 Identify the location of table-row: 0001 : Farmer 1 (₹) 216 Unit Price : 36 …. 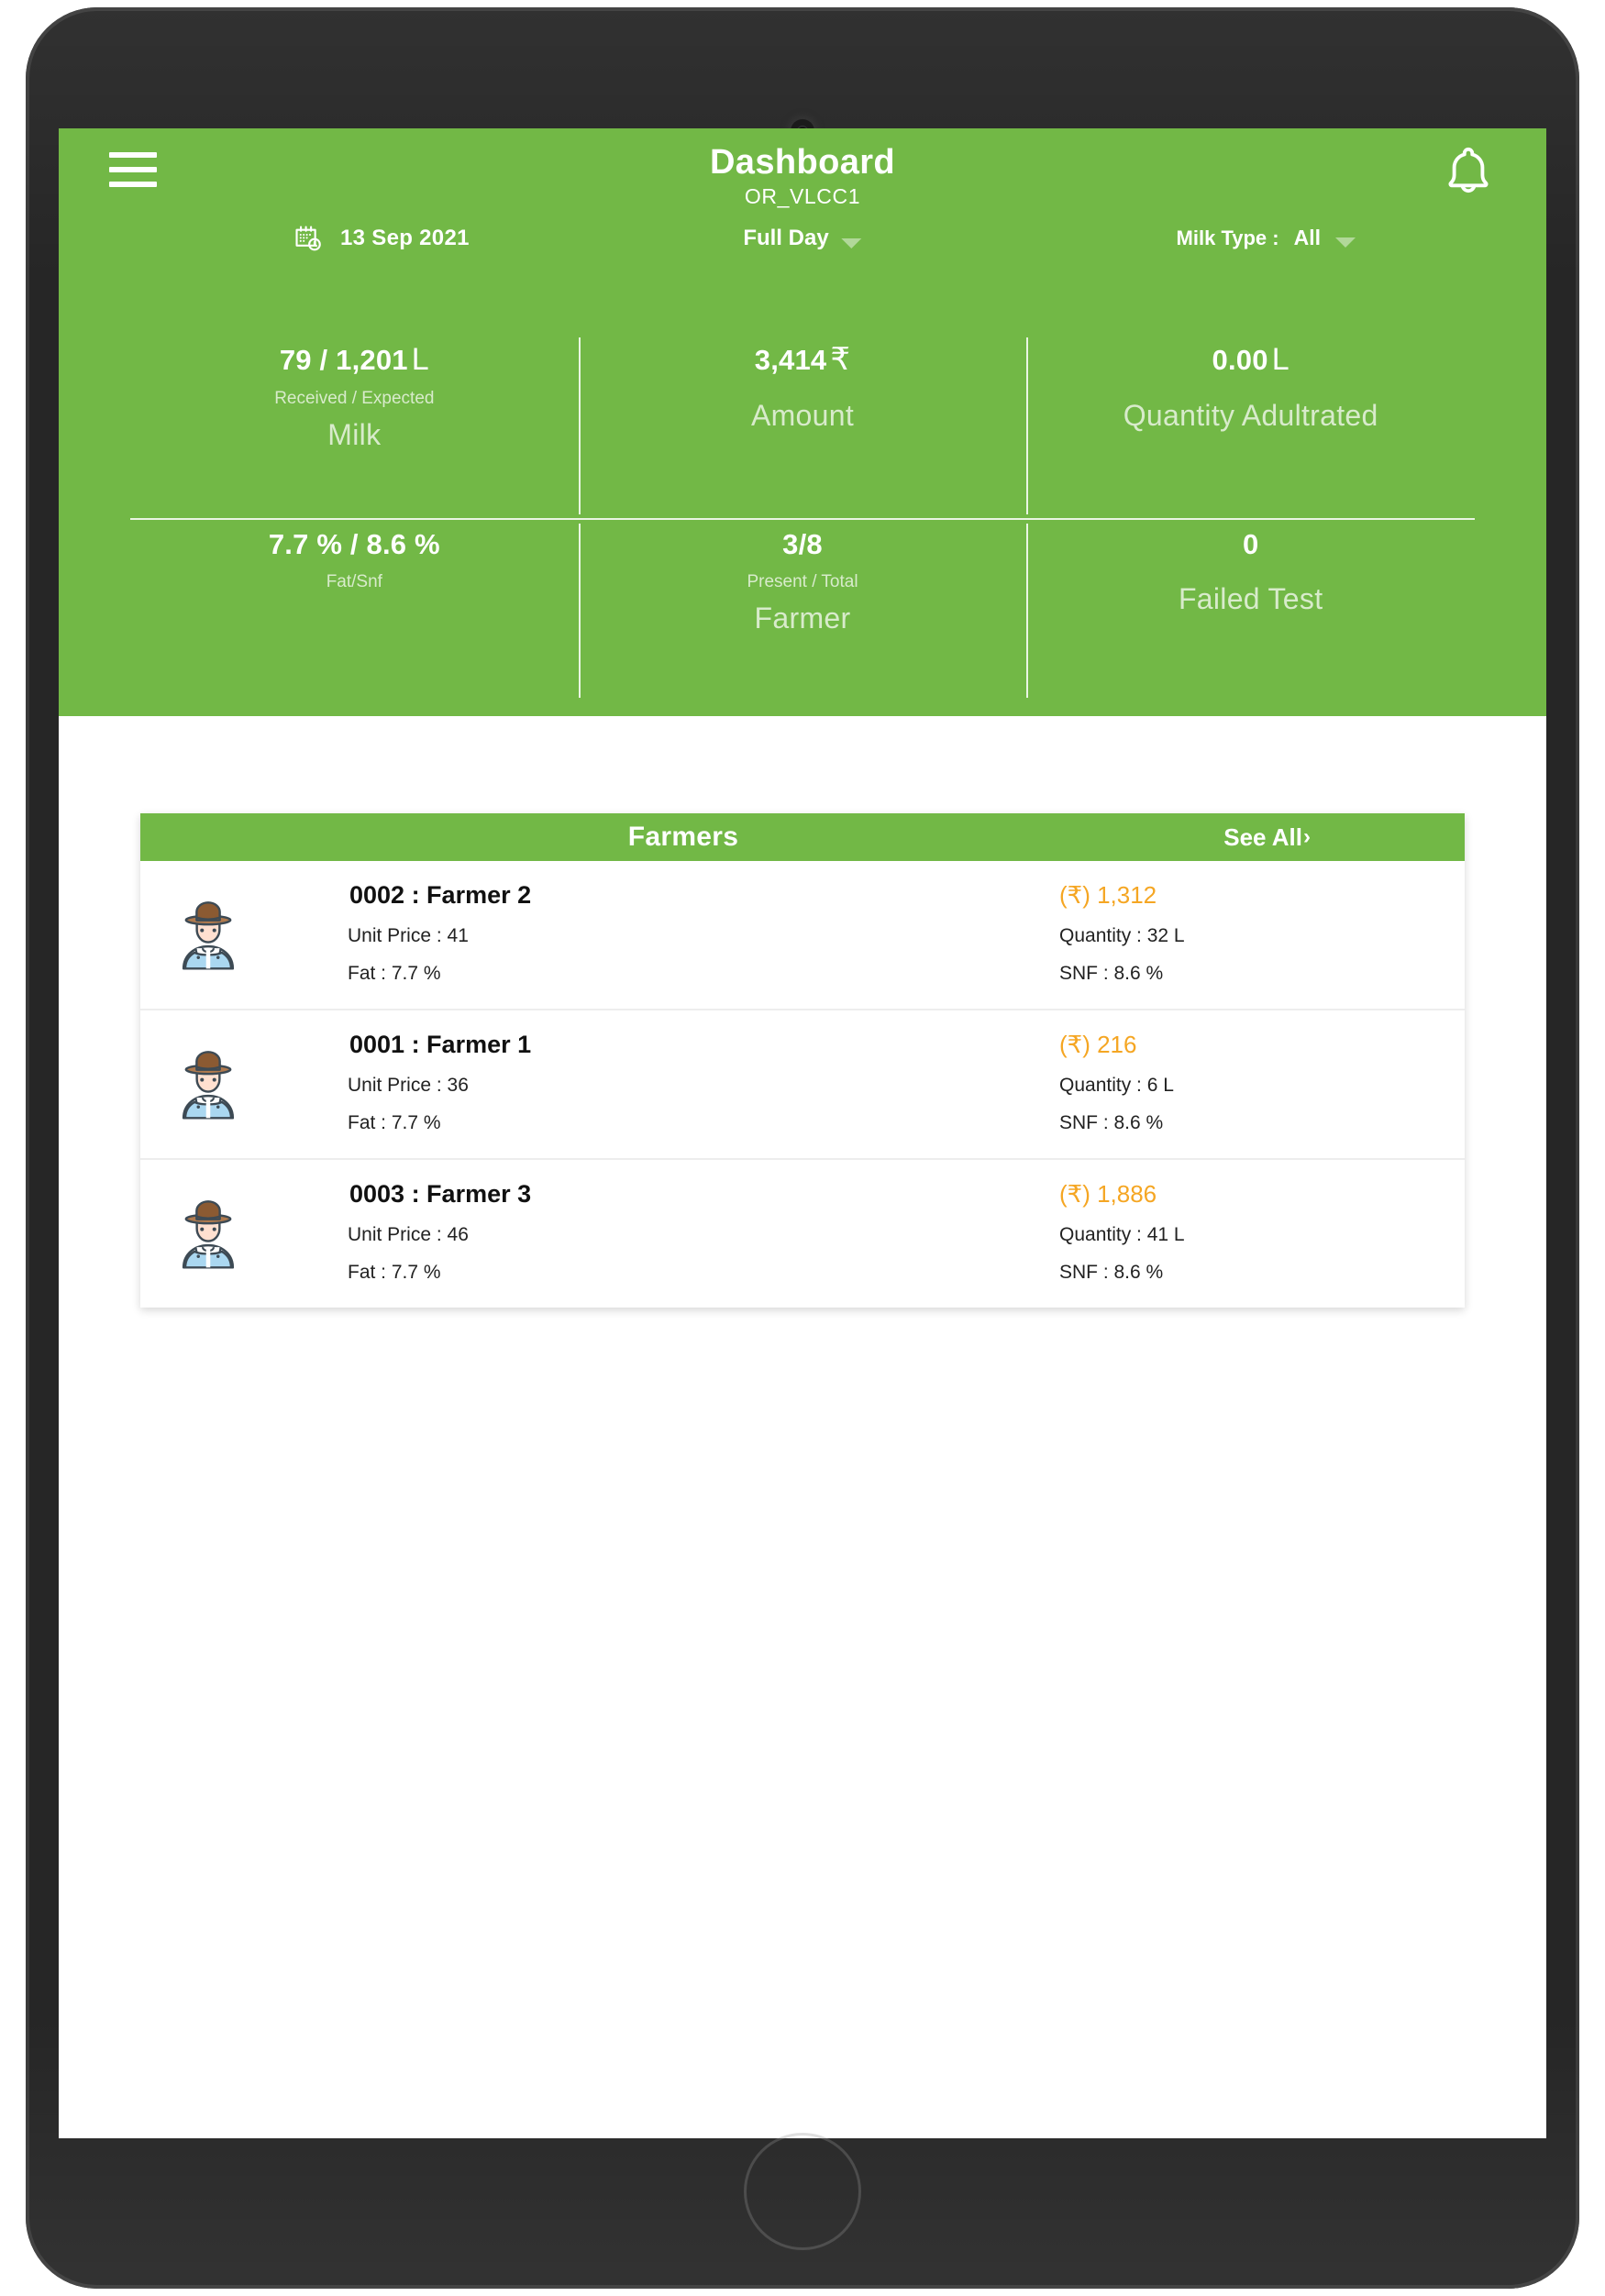
(802, 1085).